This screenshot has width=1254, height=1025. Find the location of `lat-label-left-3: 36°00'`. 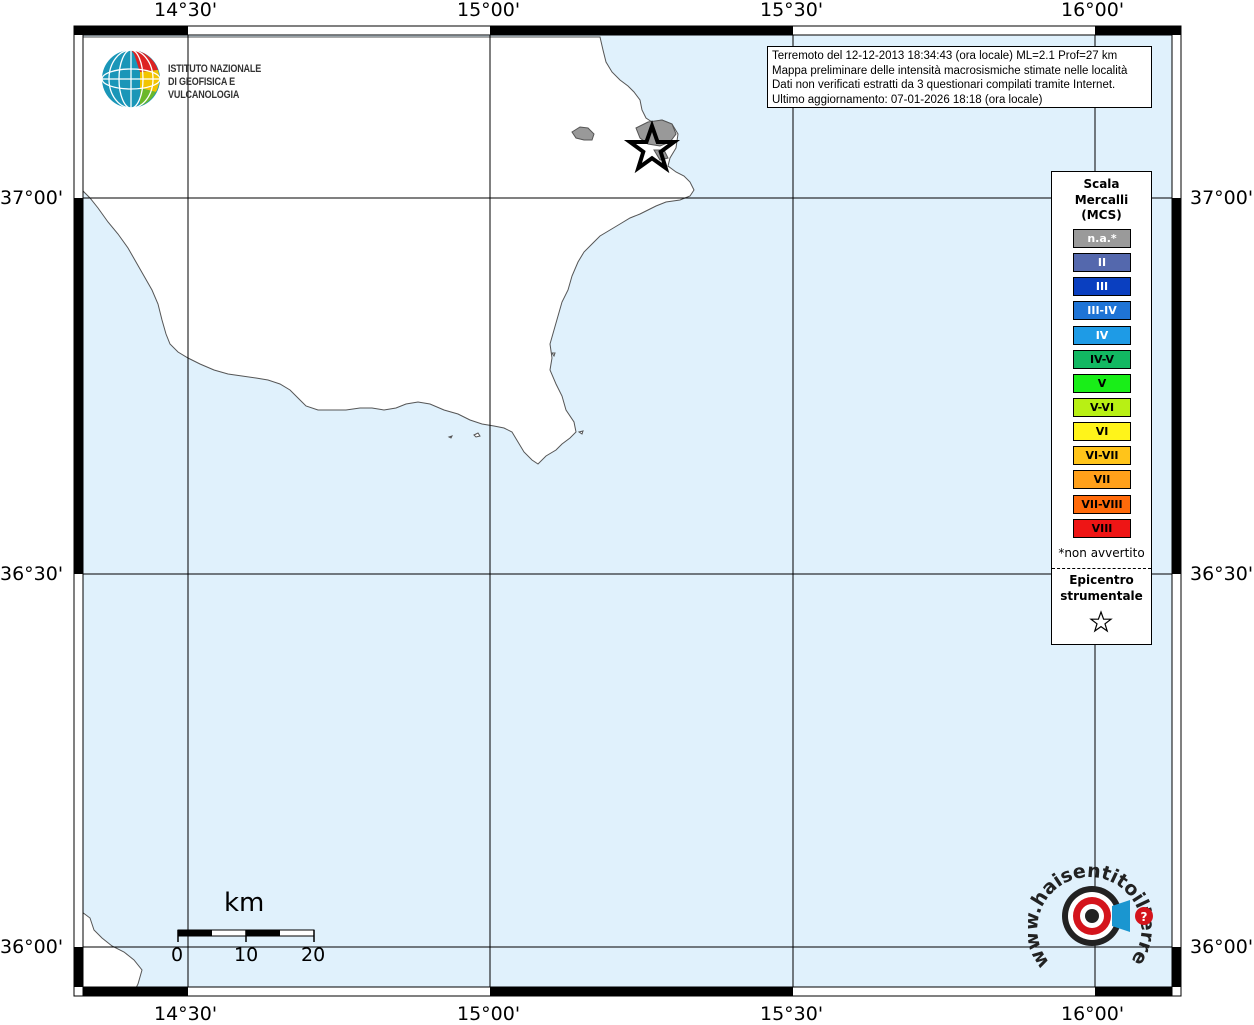

lat-label-left-3: 36°00' is located at coordinates (32, 947).